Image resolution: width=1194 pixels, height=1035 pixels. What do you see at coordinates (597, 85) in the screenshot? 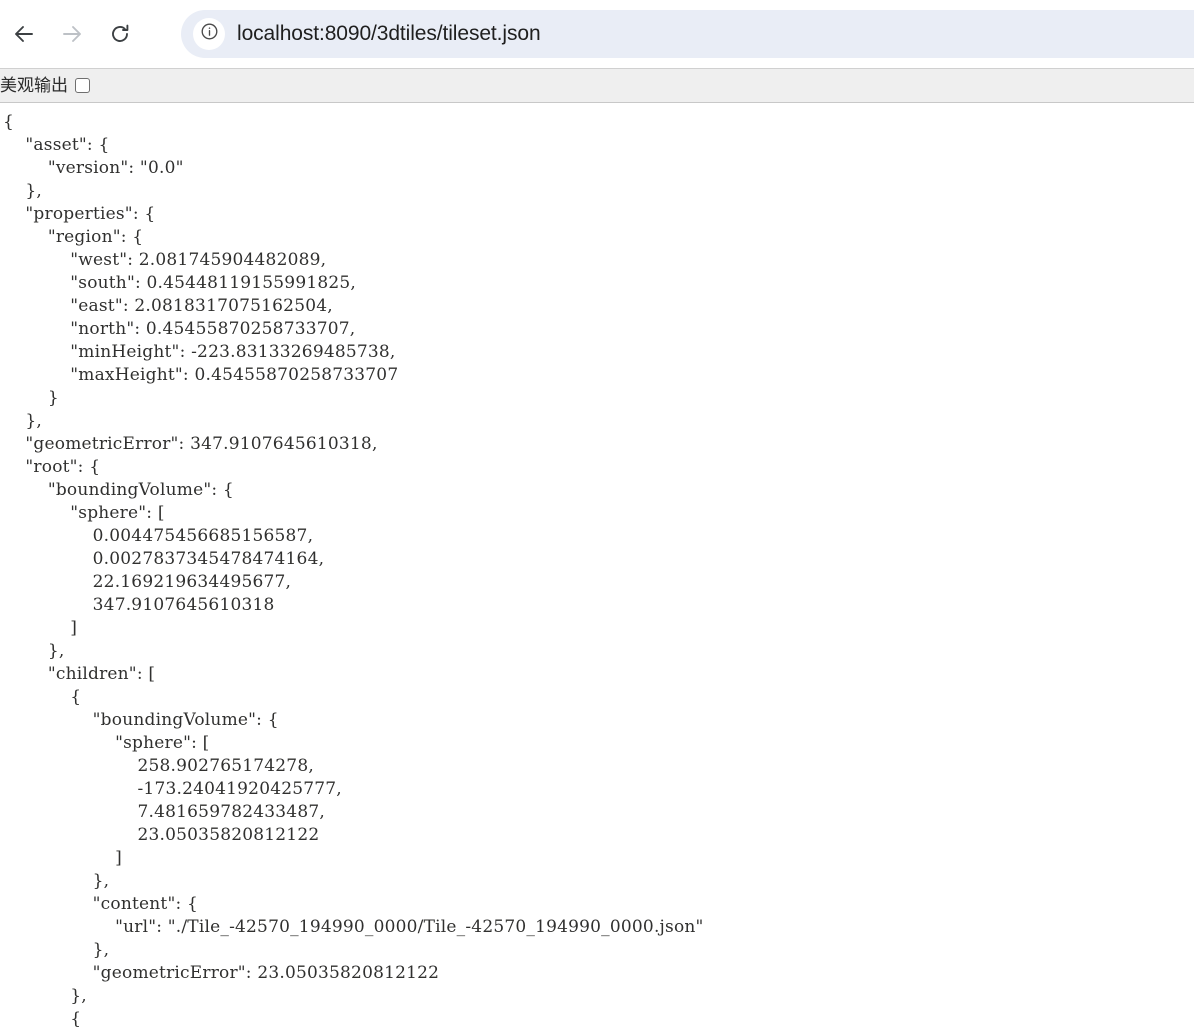
I see `pretty-print-toolbar: 美观输出` at bounding box center [597, 85].